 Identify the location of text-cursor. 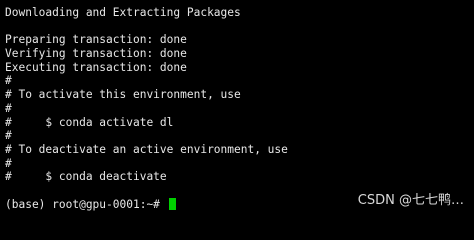
(172, 204).